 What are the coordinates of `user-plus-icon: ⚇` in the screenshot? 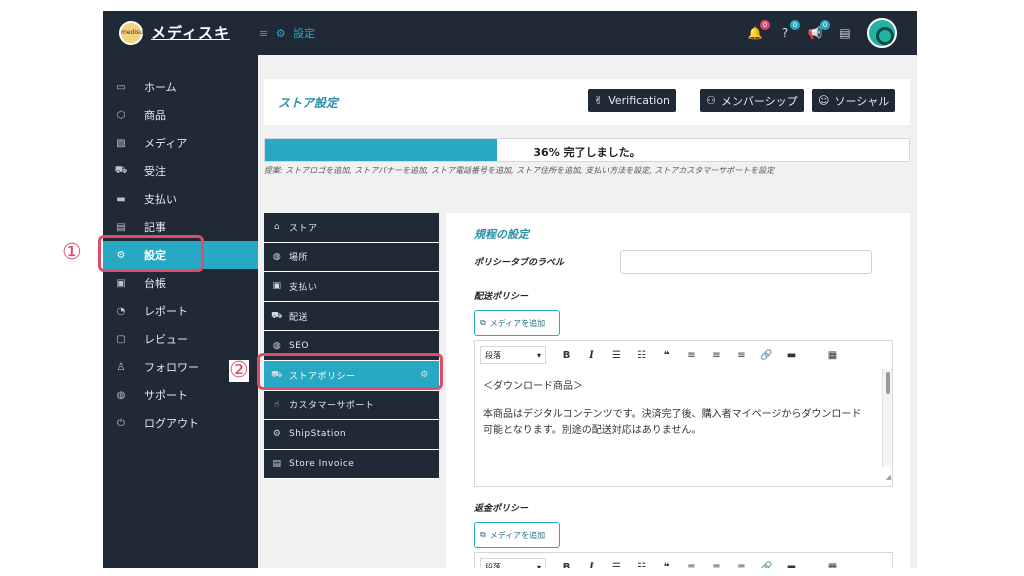 It's located at (711, 100).